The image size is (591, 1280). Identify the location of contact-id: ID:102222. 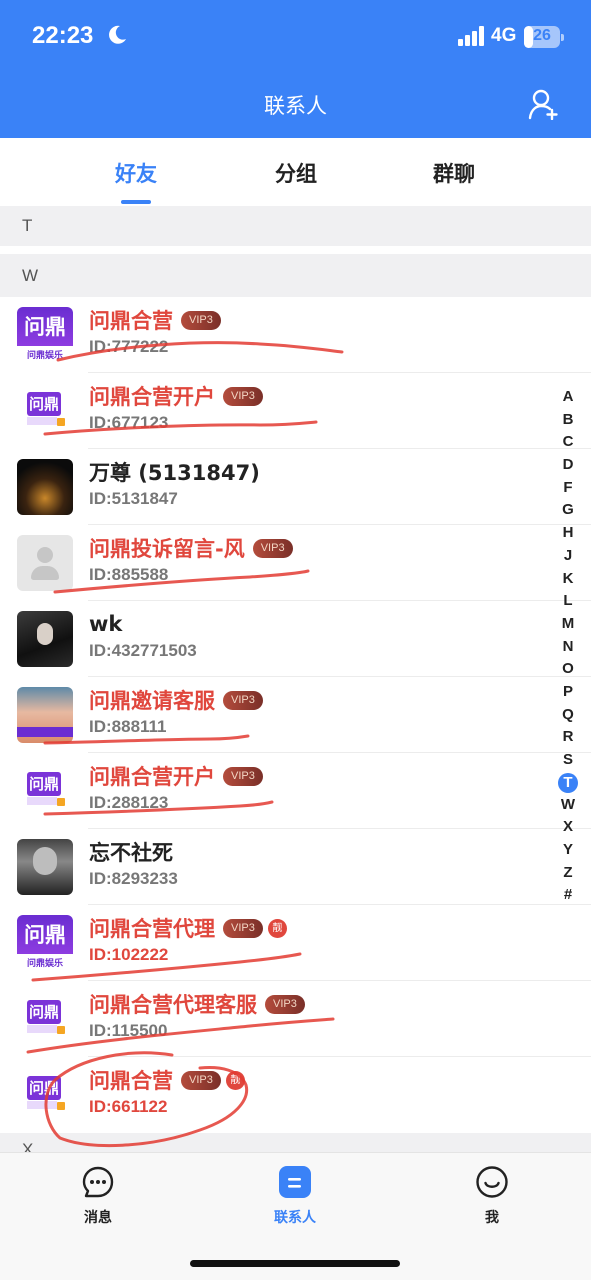
(129, 954).